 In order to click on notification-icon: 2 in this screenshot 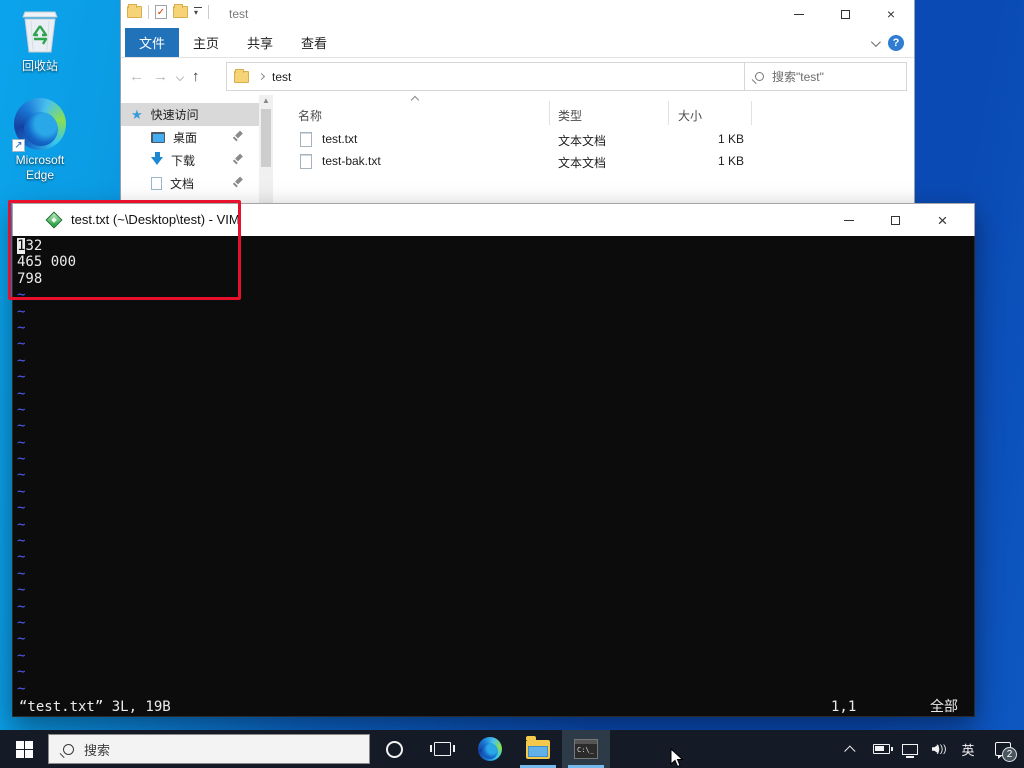, I will do `click(1006, 752)`.